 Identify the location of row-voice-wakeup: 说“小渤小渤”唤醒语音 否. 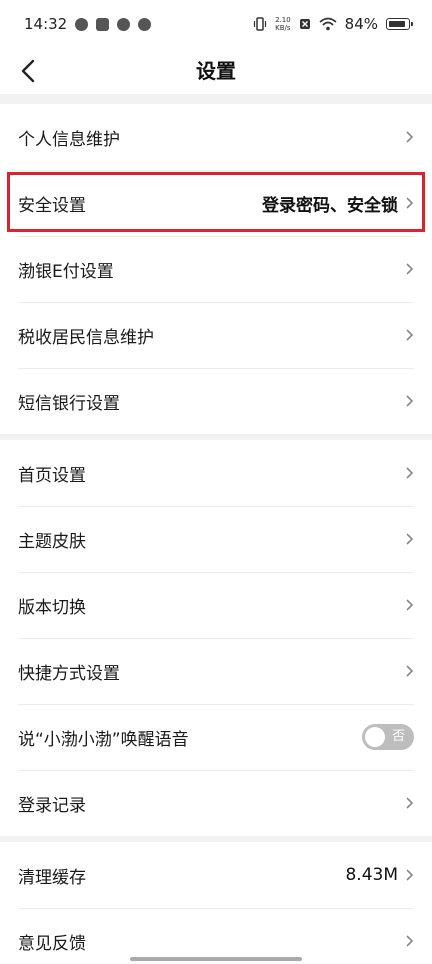
(216, 737).